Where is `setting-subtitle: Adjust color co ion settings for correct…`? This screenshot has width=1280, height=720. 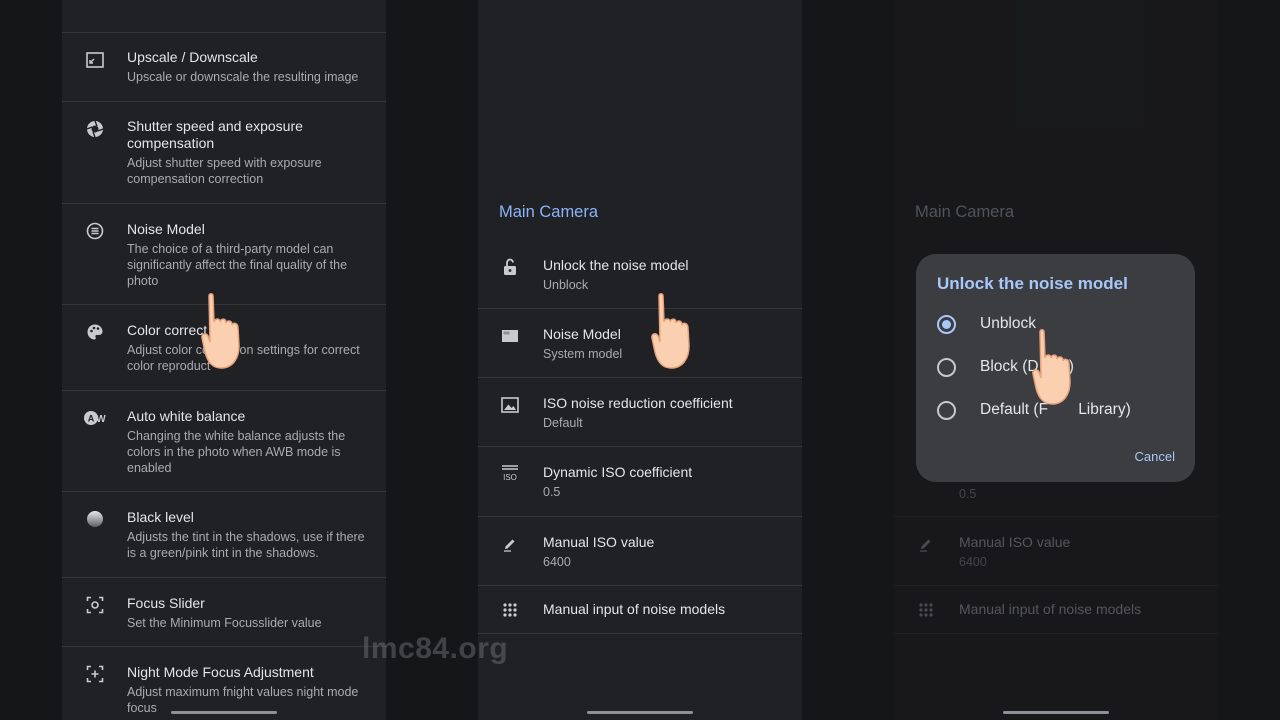 setting-subtitle: Adjust color co ion settings for correct… is located at coordinates (243, 358).